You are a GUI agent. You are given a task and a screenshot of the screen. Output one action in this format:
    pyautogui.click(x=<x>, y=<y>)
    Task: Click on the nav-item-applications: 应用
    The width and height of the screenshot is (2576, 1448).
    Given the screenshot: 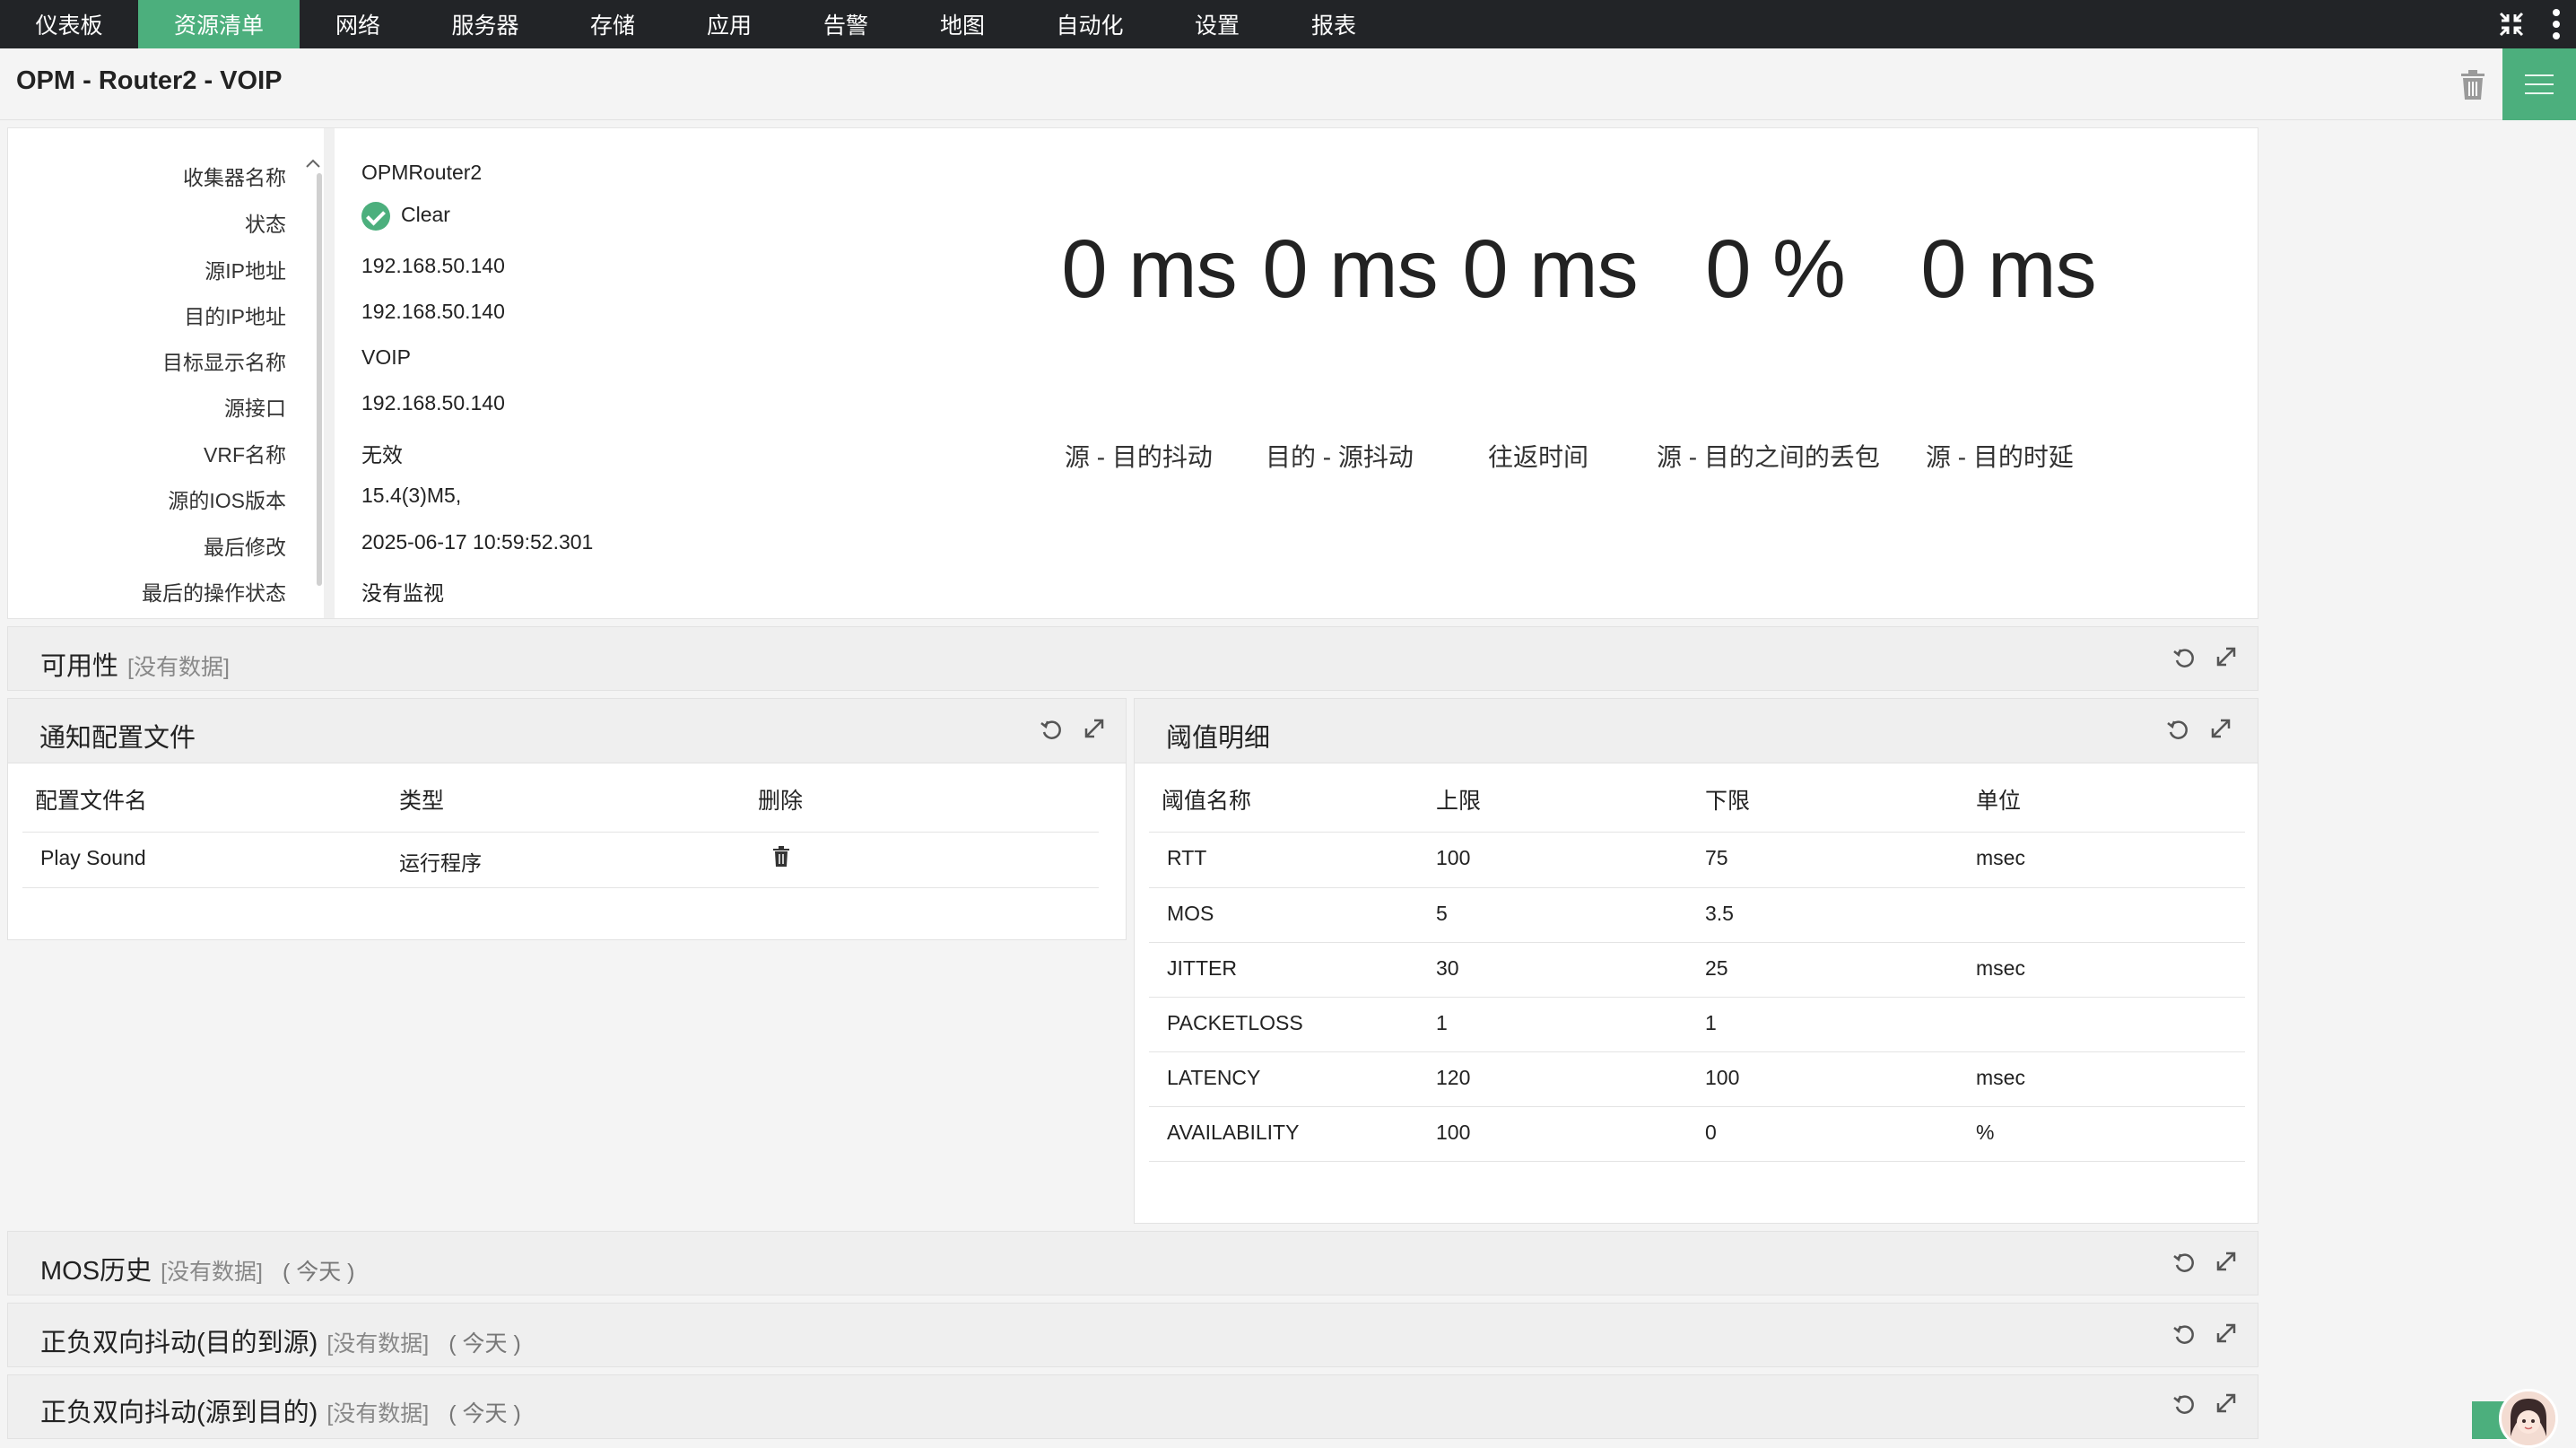 What is the action you would take?
    pyautogui.click(x=729, y=24)
    